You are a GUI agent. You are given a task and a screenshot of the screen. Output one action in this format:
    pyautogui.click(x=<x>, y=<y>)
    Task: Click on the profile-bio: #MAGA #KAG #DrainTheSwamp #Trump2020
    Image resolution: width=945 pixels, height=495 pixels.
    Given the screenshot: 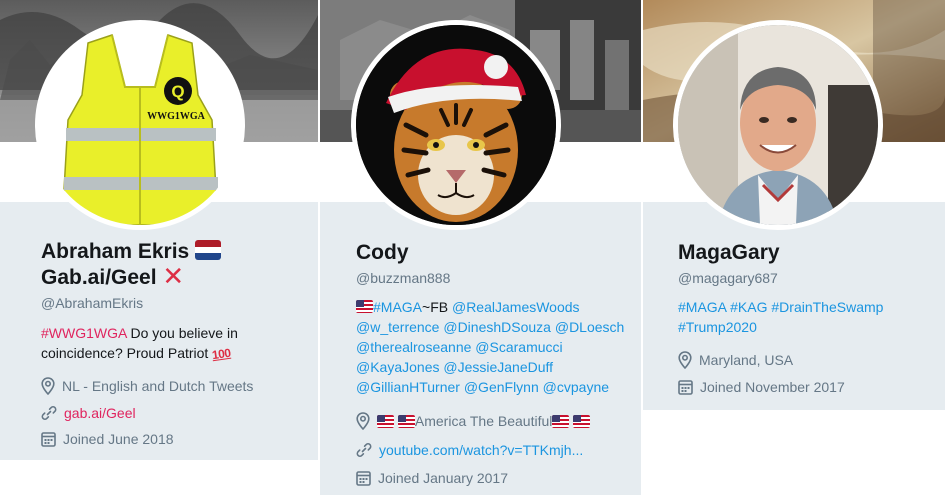 What is the action you would take?
    pyautogui.click(x=807, y=317)
    